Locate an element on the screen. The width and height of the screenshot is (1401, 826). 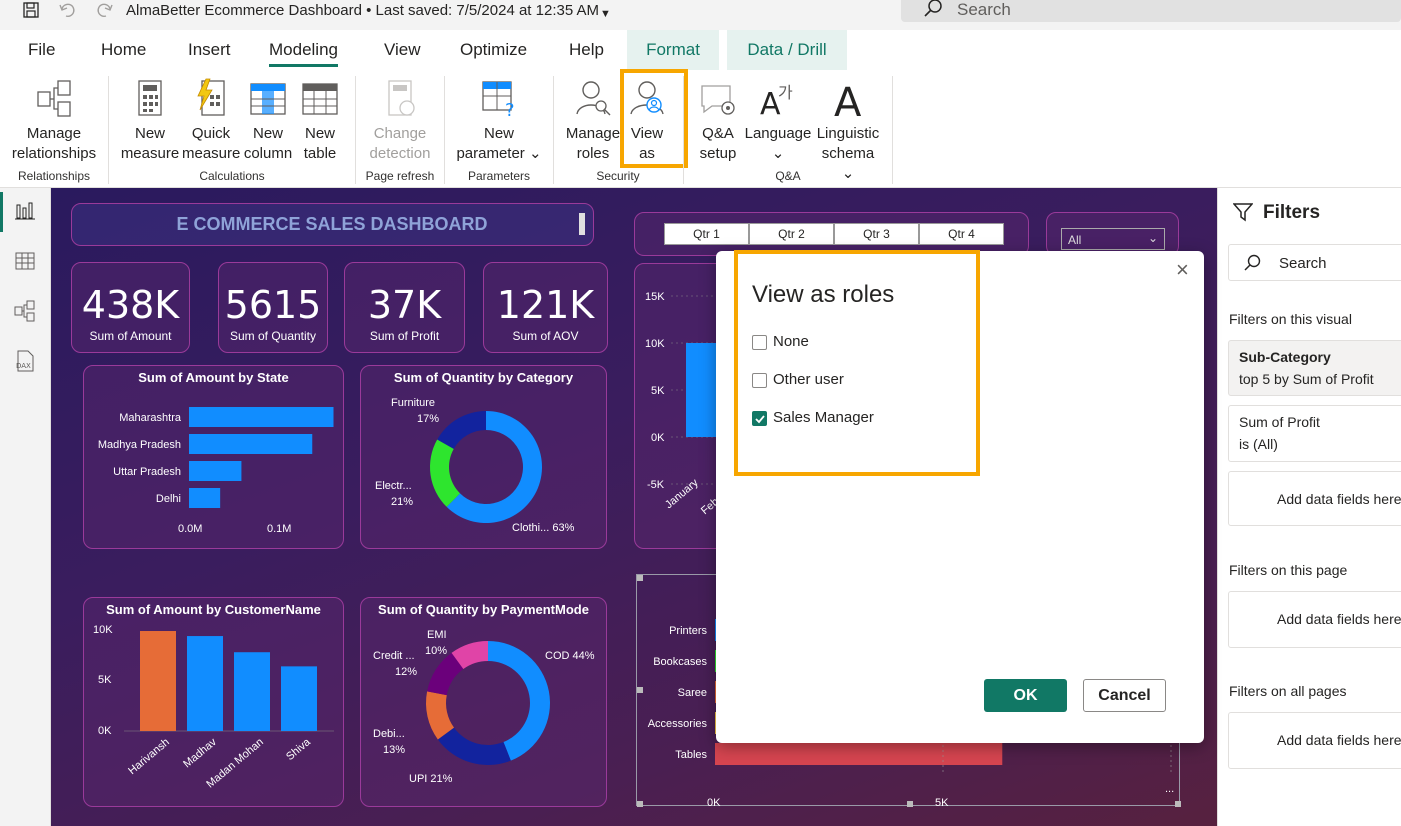
cancel-button: Cancel is located at coordinates (1124, 695).